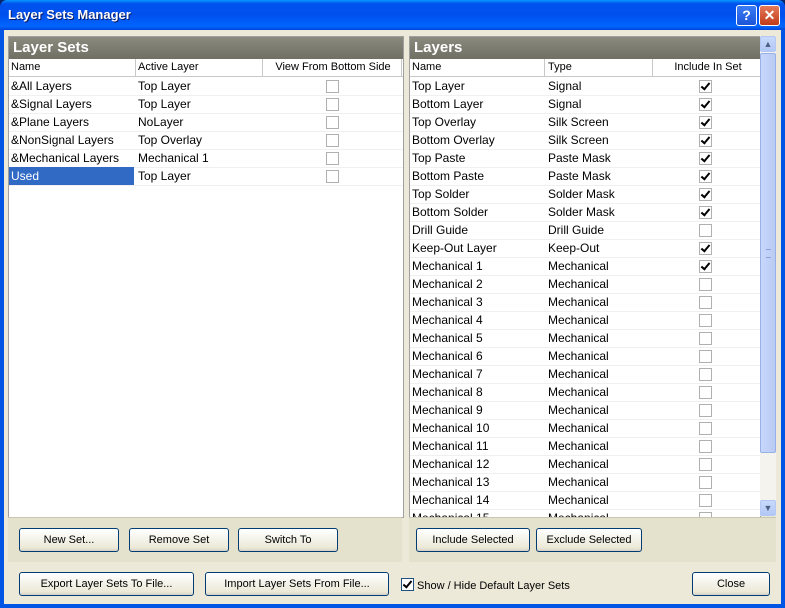  I want to click on column-header-active-layer: Active Layer, so click(199, 67).